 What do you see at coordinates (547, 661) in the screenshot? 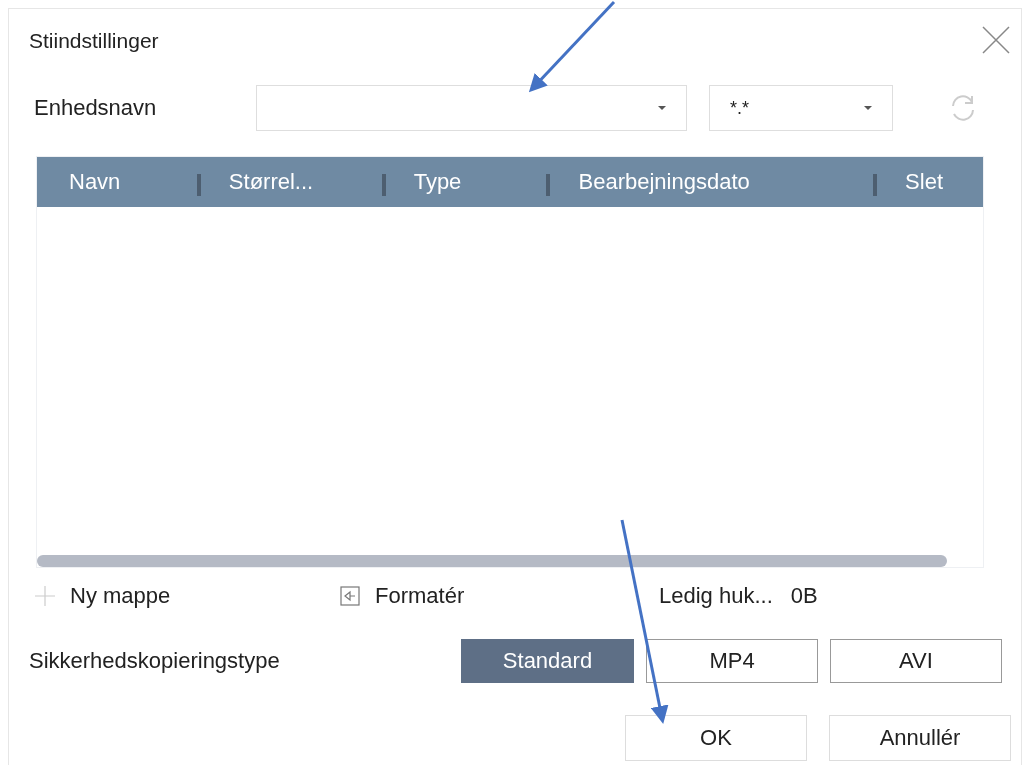
I see `backup-type-option: Standard` at bounding box center [547, 661].